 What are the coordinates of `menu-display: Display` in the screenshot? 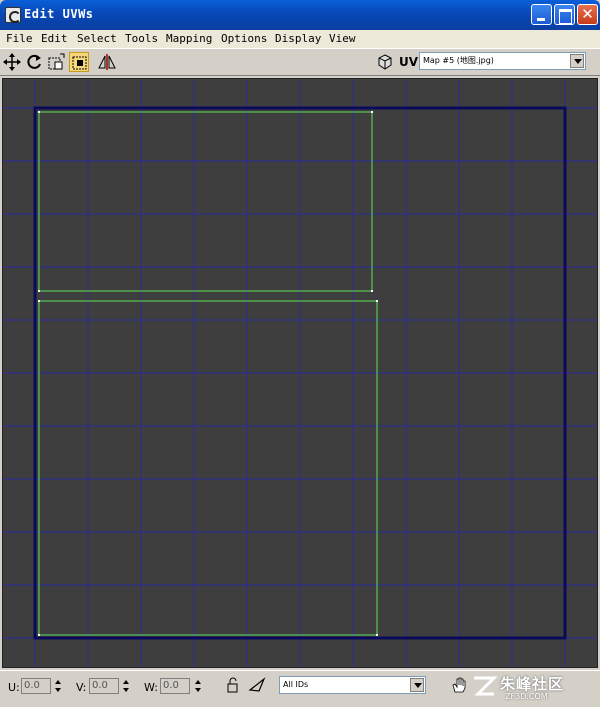 It's located at (298, 38).